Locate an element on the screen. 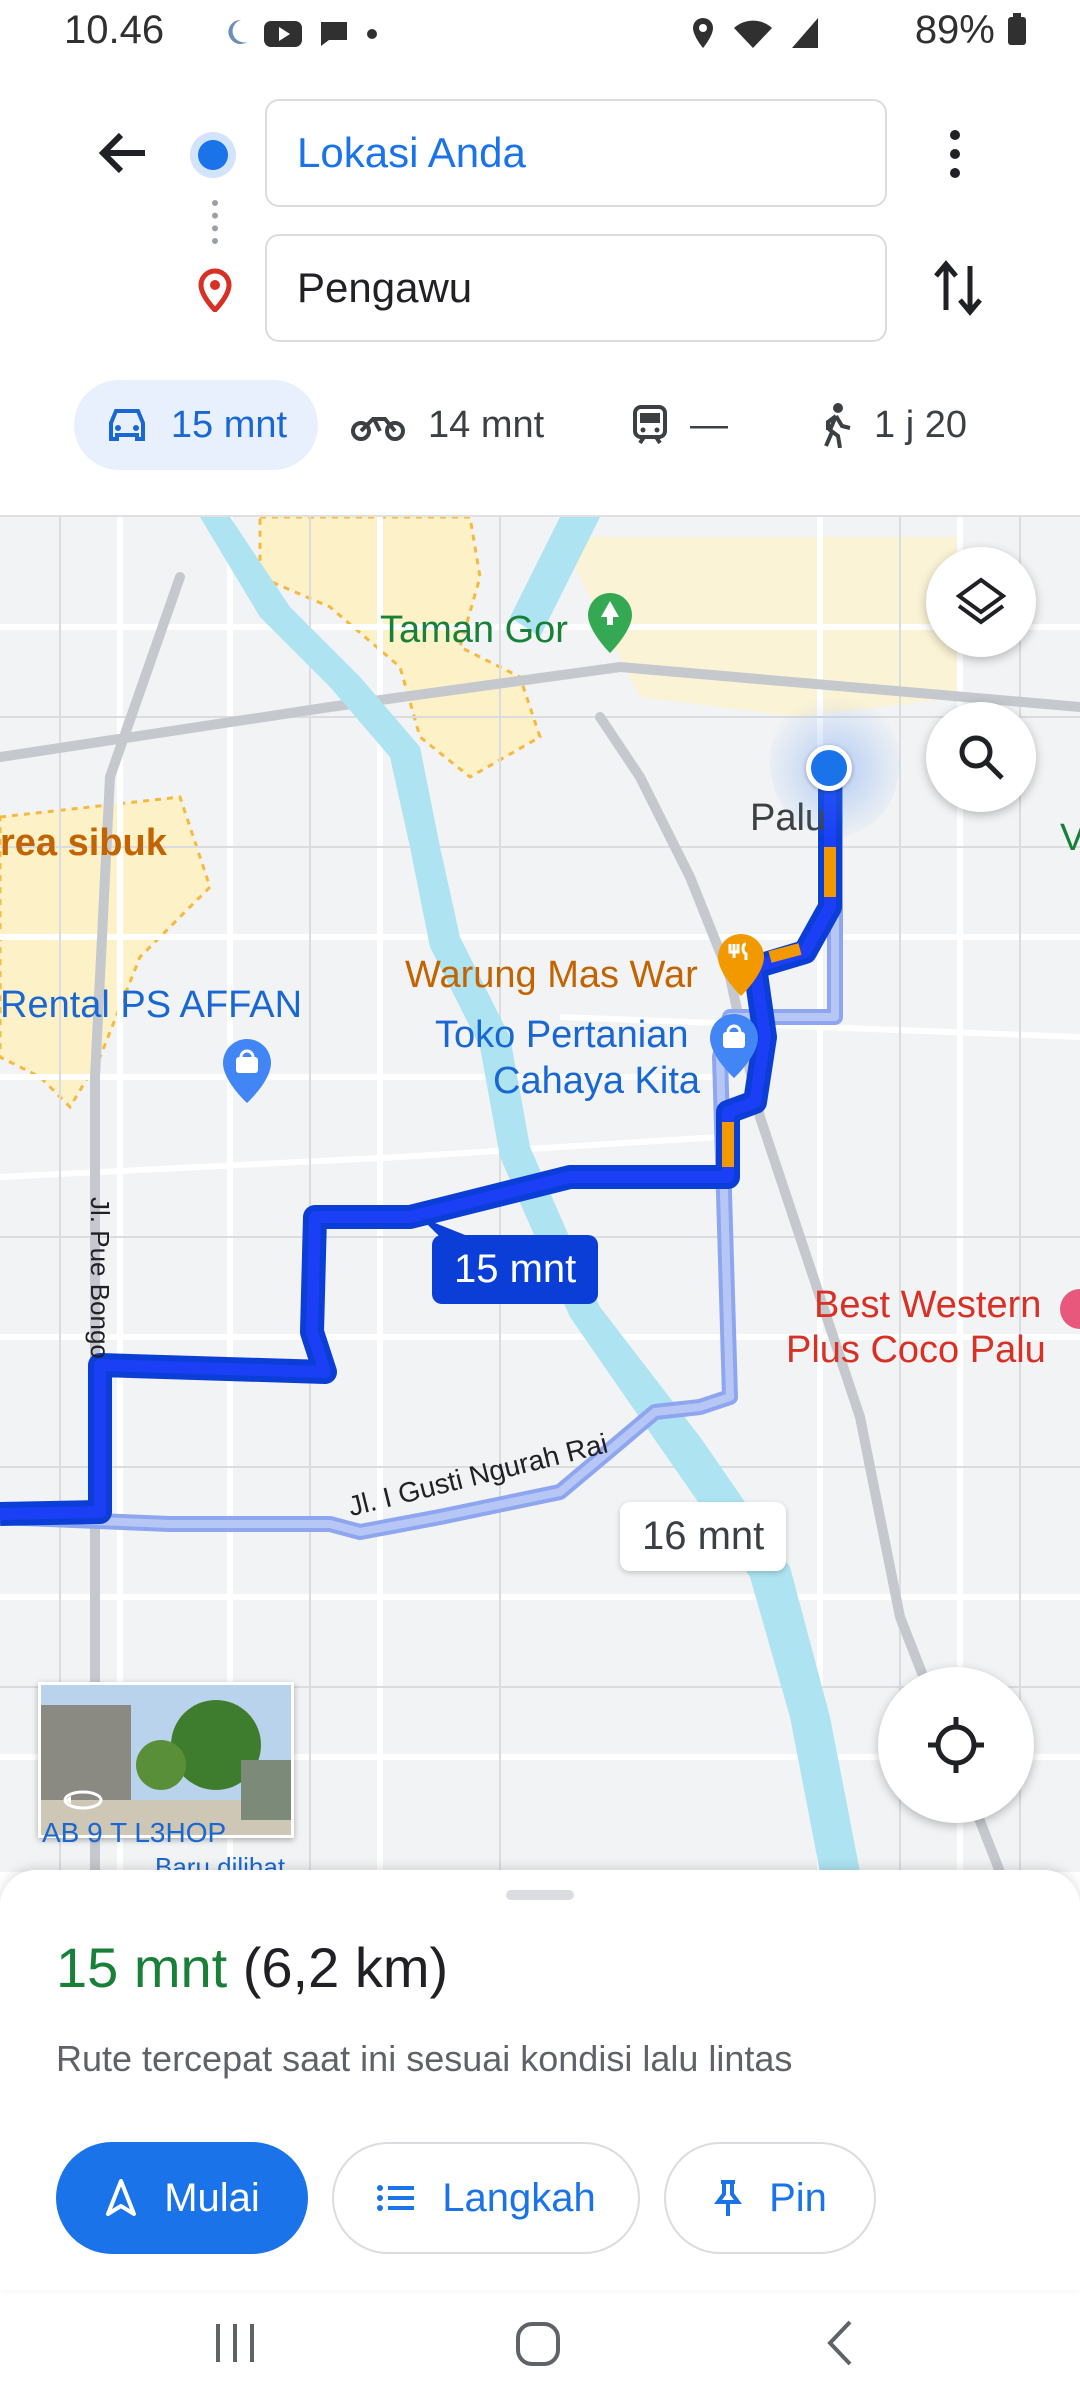  battery-percent: 89% is located at coordinates (971, 30).